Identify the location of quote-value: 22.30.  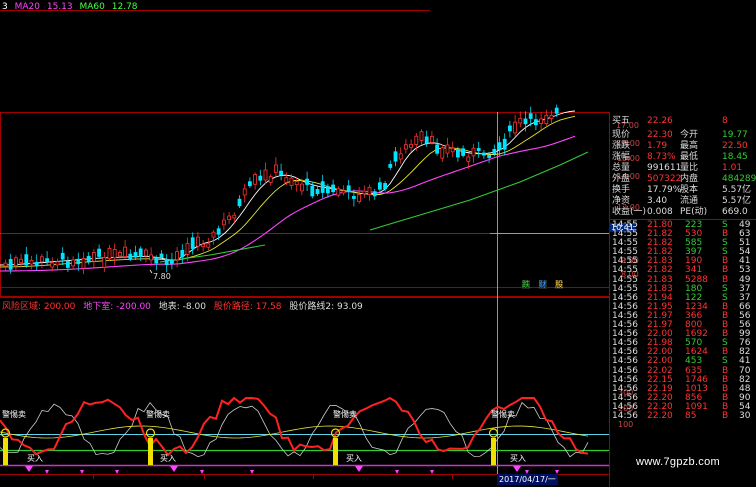
(660, 135).